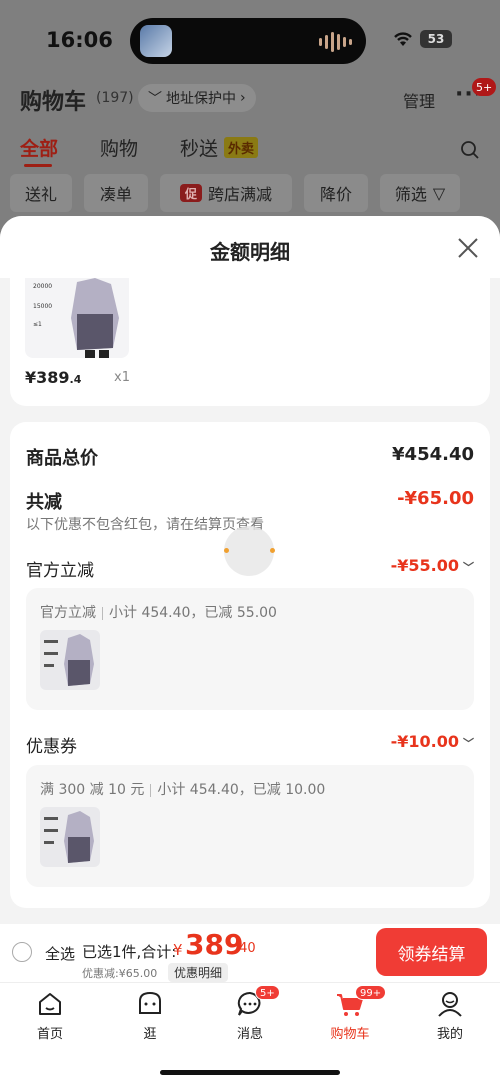 The width and height of the screenshot is (500, 1087). What do you see at coordinates (449, 1034) in the screenshot?
I see `nav-label: 我的` at bounding box center [449, 1034].